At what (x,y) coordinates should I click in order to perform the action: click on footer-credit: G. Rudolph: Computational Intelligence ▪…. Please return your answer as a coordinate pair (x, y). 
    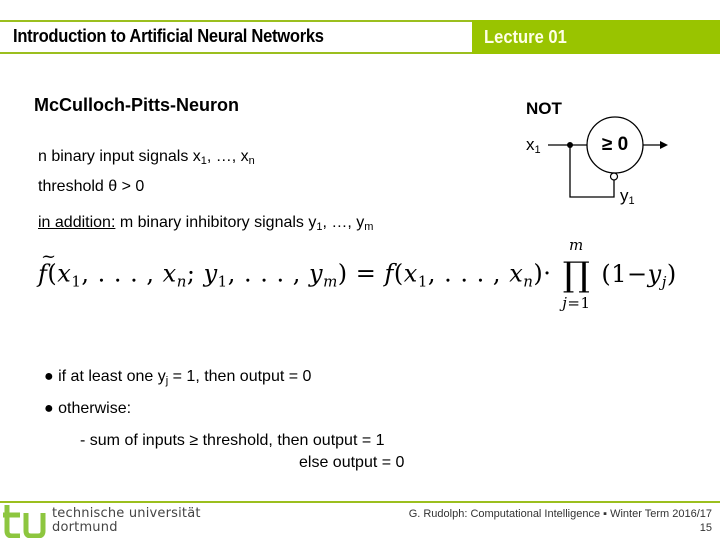
    Looking at the image, I should click on (560, 521).